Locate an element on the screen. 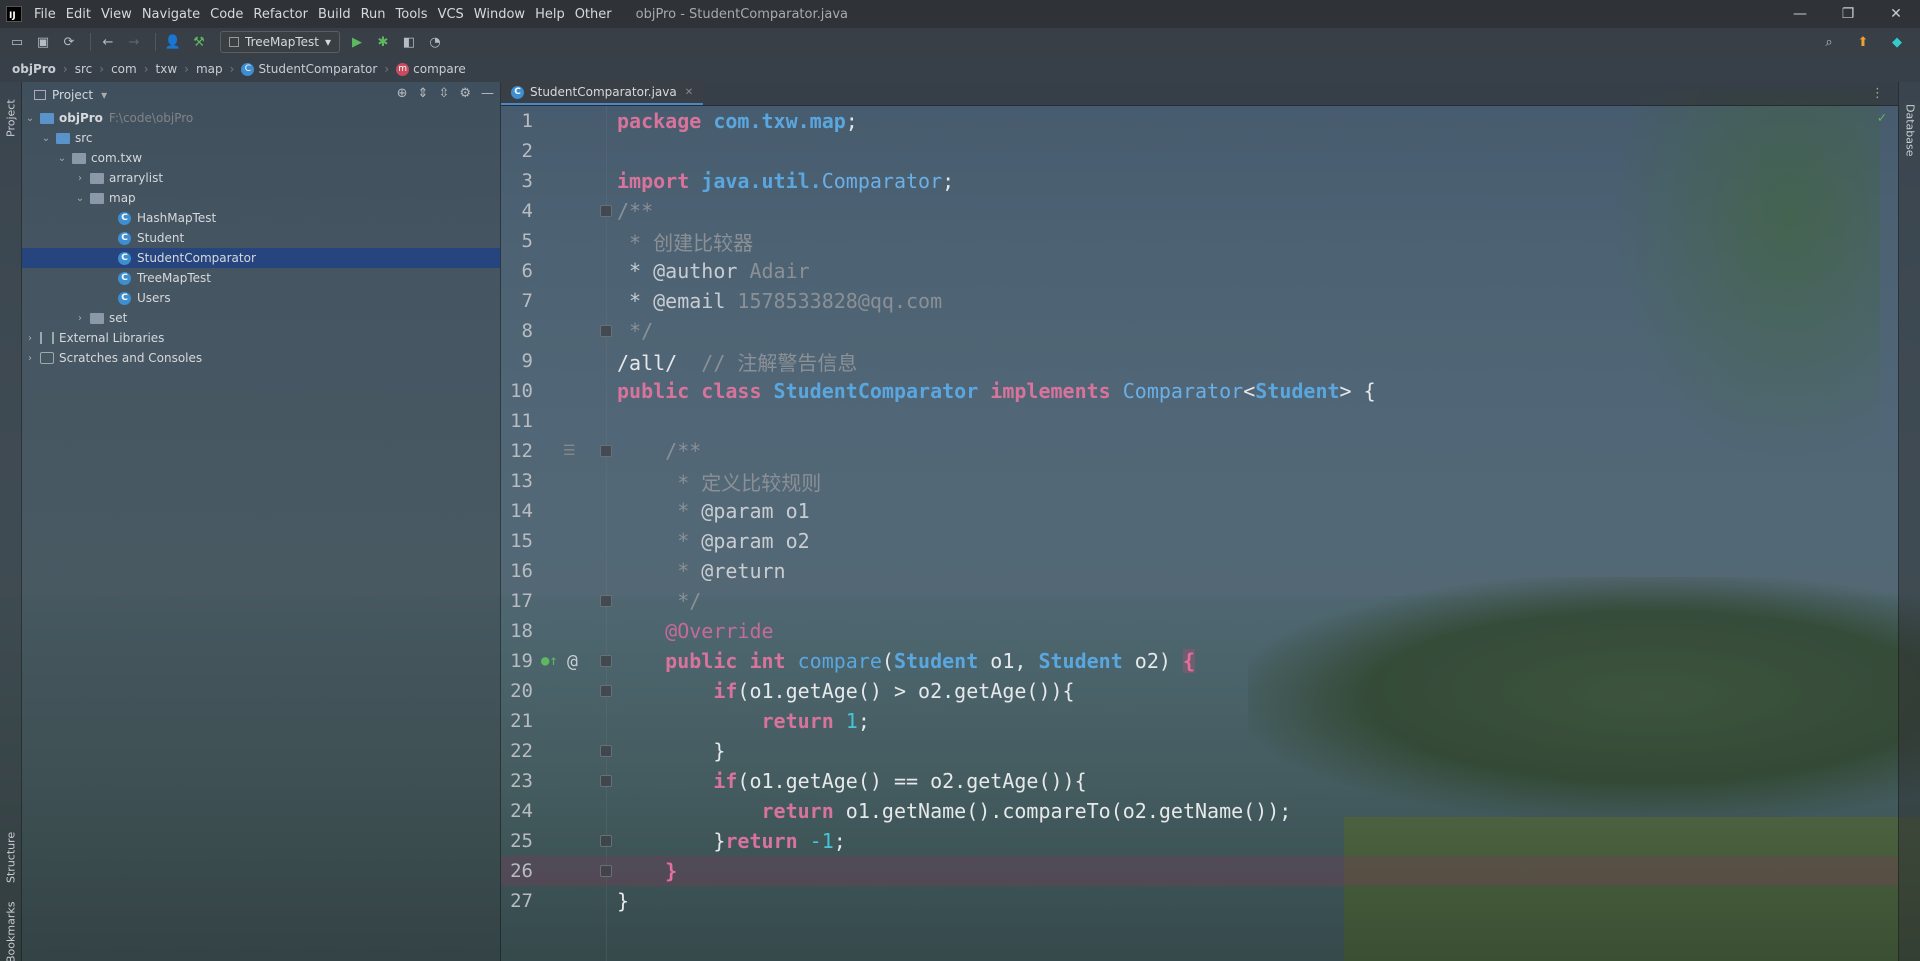 The width and height of the screenshot is (1920, 961). package-icon is located at coordinates (79, 158).